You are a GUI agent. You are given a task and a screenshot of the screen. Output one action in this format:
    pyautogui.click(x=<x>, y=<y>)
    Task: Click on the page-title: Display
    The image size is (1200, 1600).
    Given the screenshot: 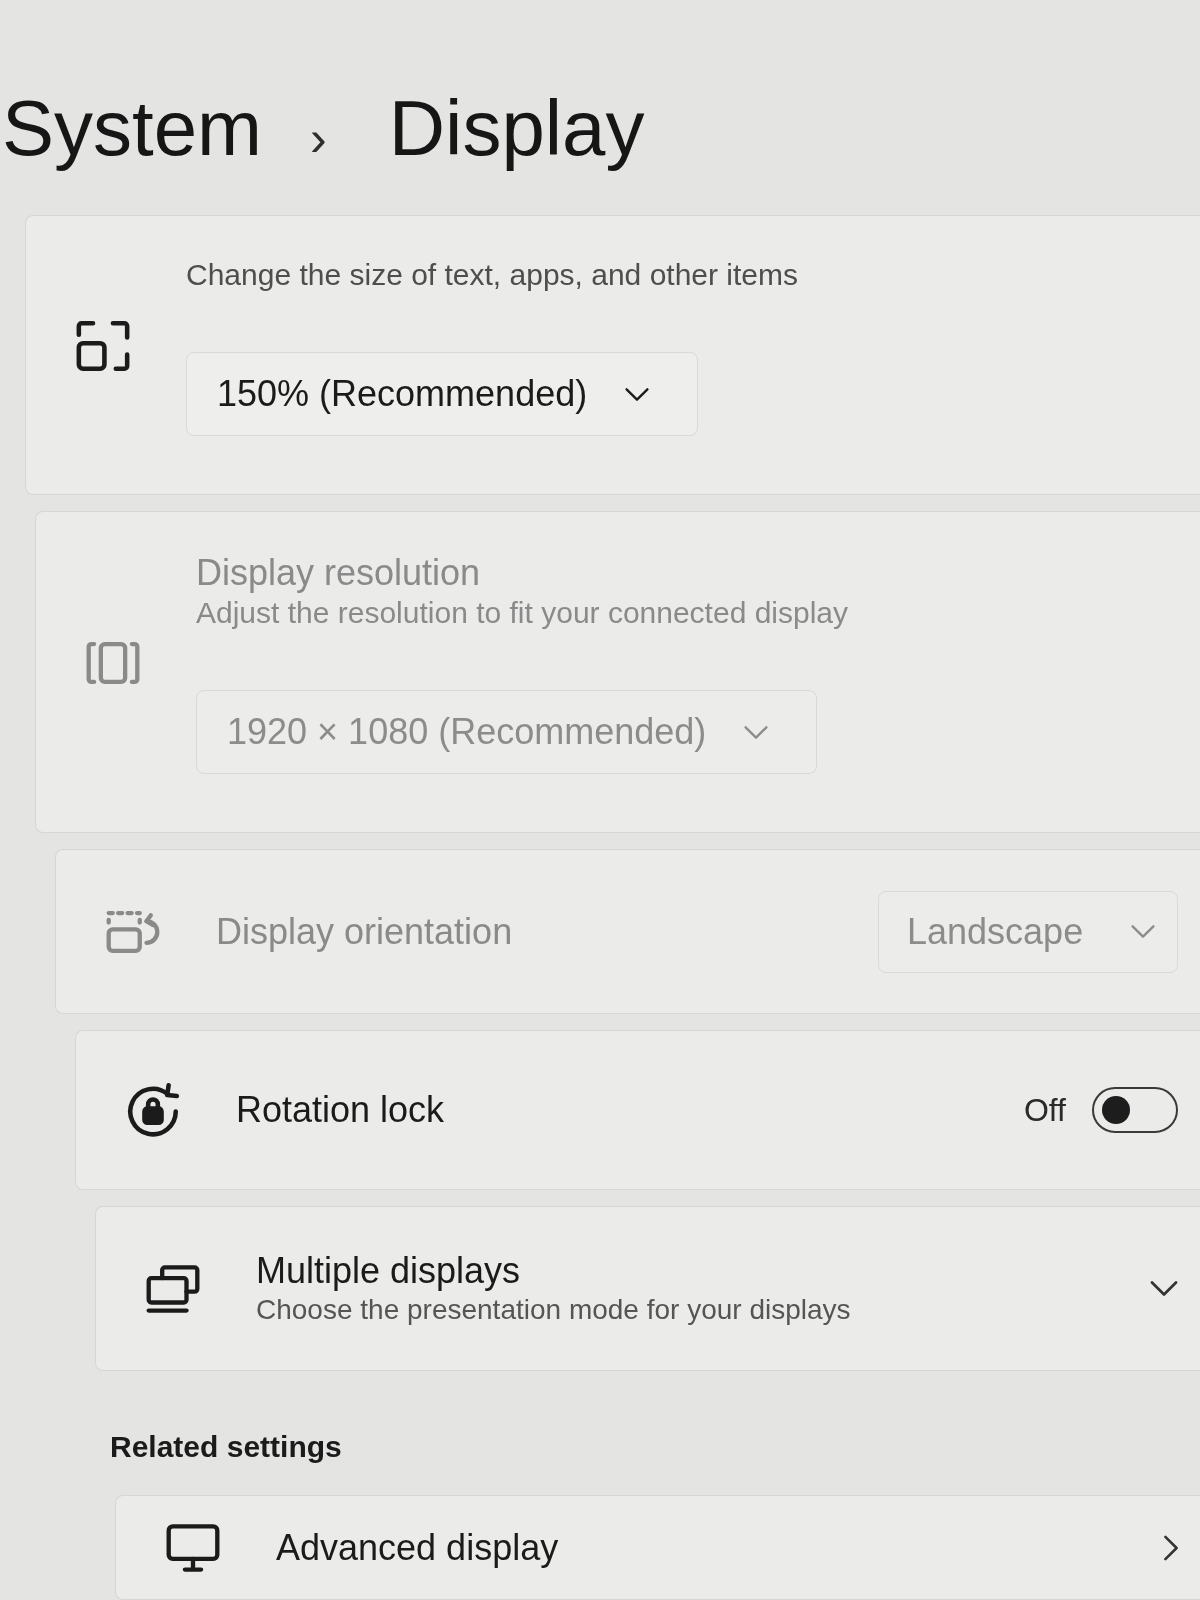 What is the action you would take?
    pyautogui.click(x=516, y=129)
    